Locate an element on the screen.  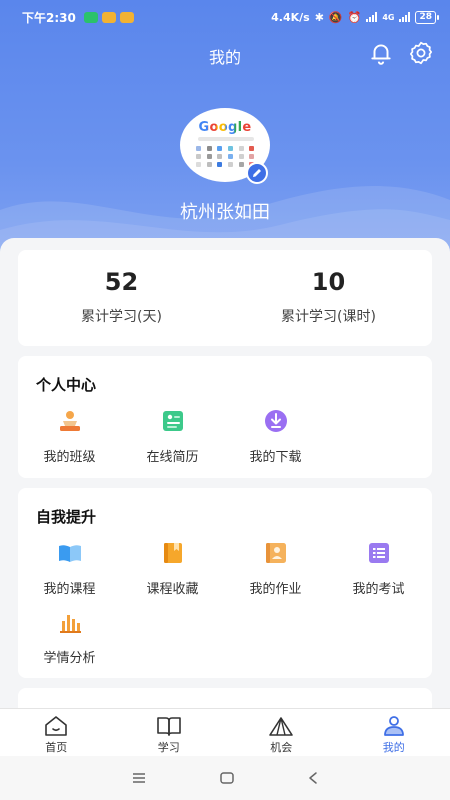
item-label: 我的作业 is located at coordinates (275, 589).